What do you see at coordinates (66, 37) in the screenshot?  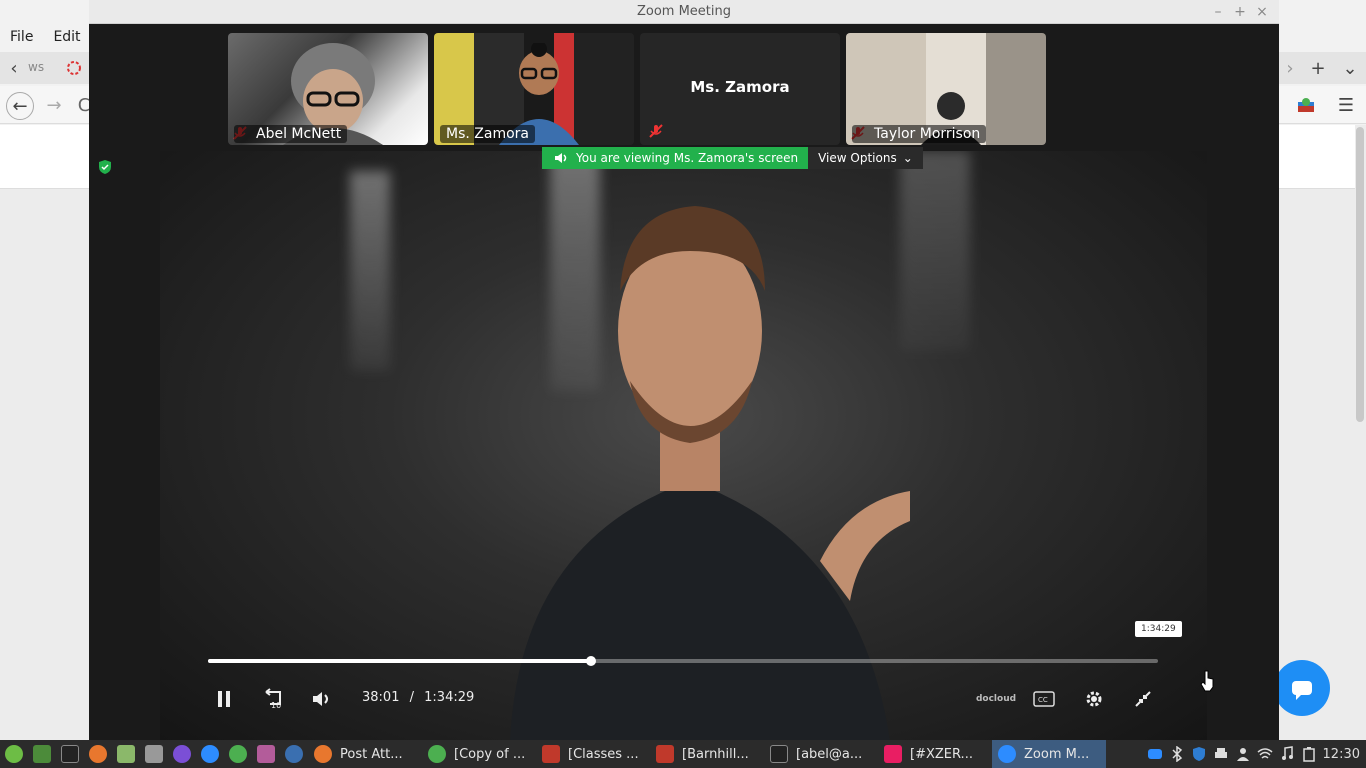 I see `menu-edit: Edit` at bounding box center [66, 37].